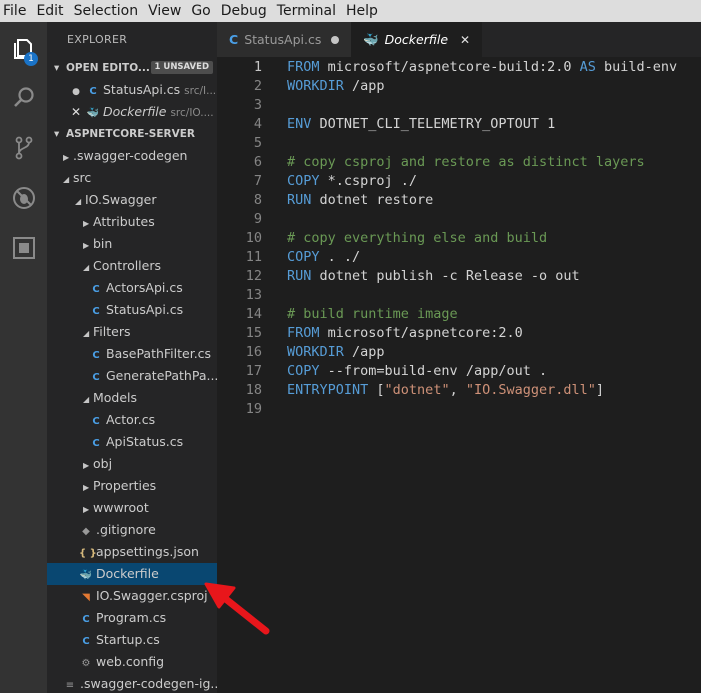 This screenshot has height=693, width=701. I want to click on open-editors-header: ▾ OPEN EDITO... 1 UNSAVED, so click(132, 68).